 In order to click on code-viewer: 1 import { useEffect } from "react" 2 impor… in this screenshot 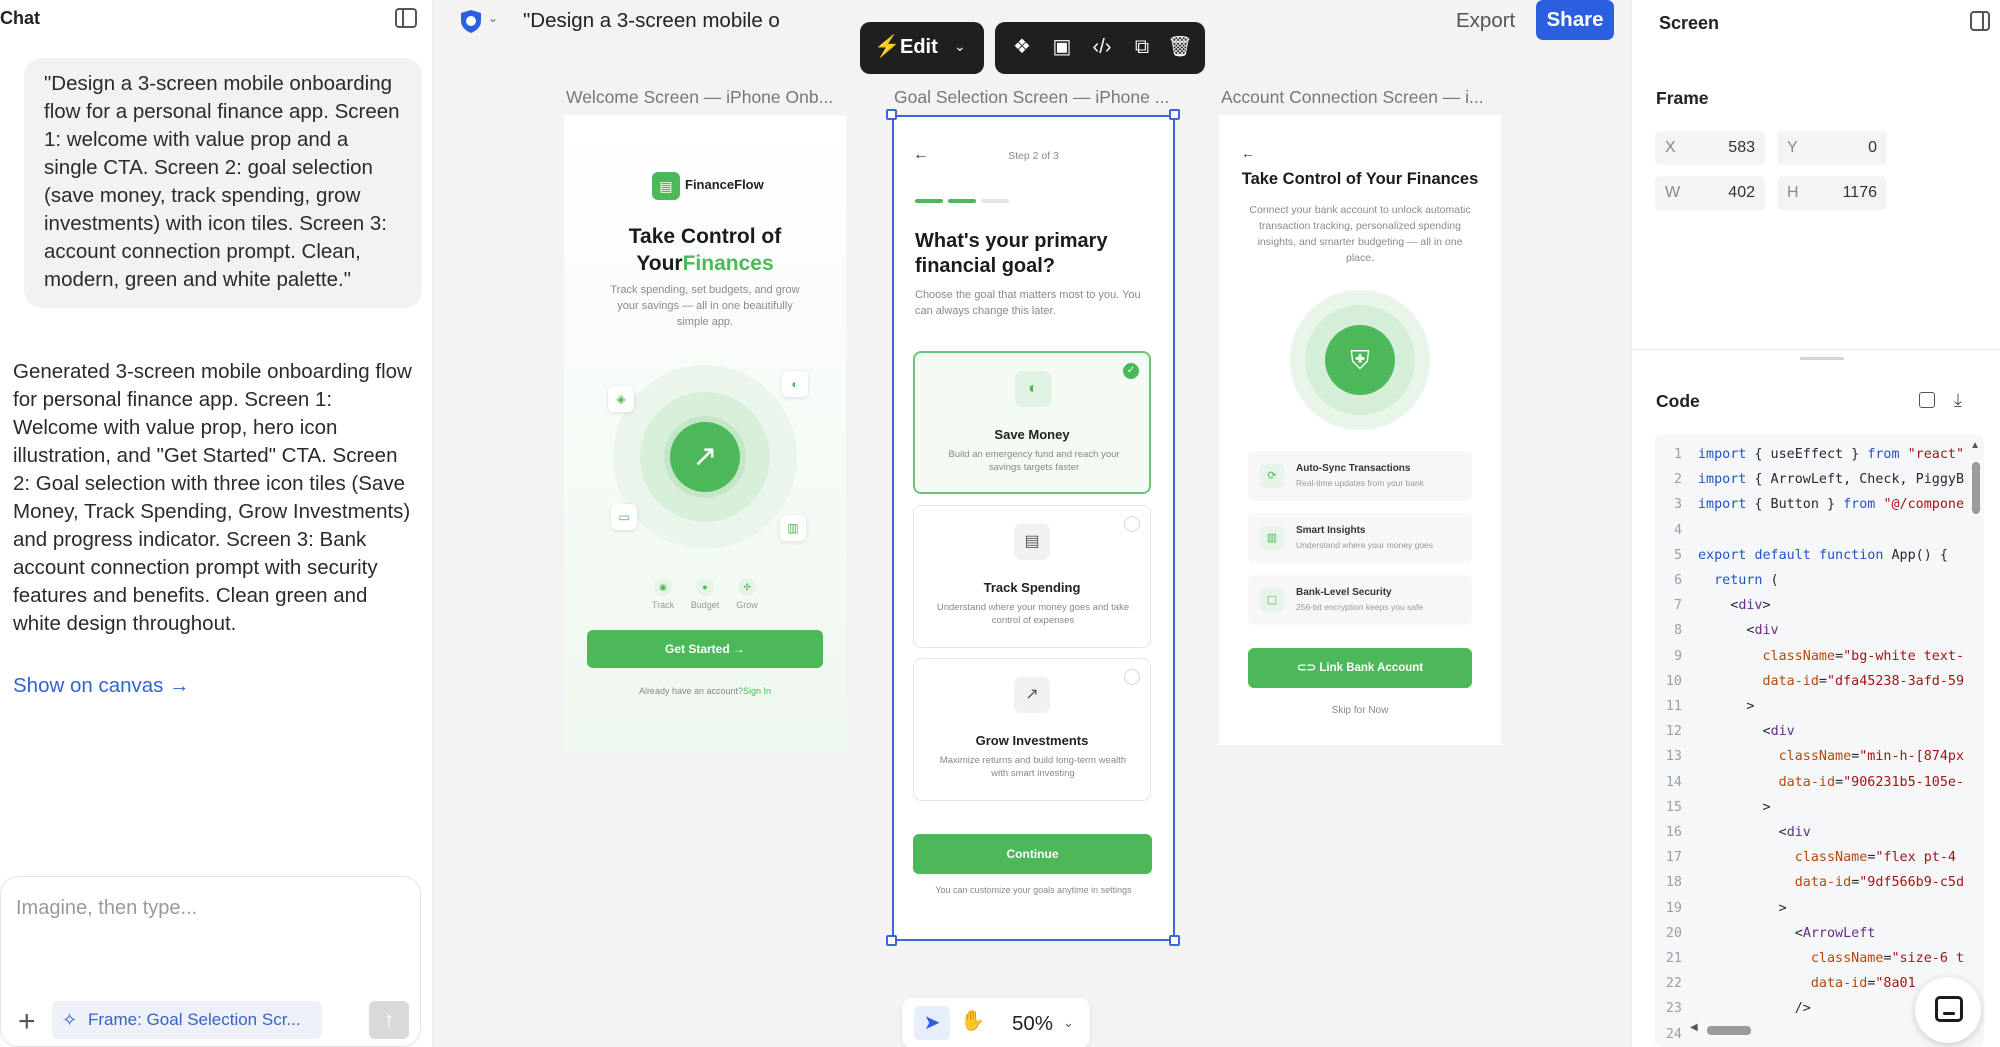, I will do `click(1819, 740)`.